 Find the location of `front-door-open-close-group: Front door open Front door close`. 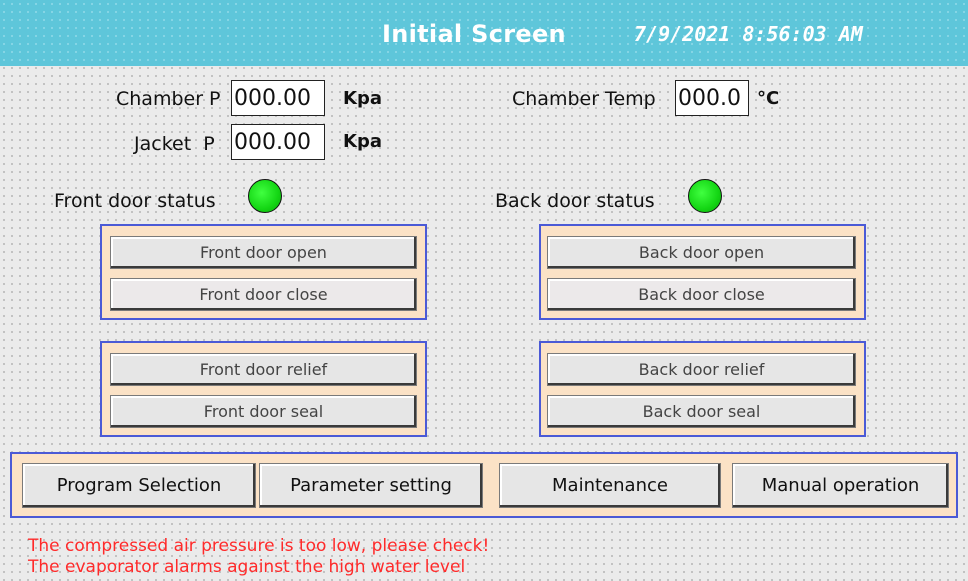

front-door-open-close-group: Front door open Front door close is located at coordinates (263, 272).